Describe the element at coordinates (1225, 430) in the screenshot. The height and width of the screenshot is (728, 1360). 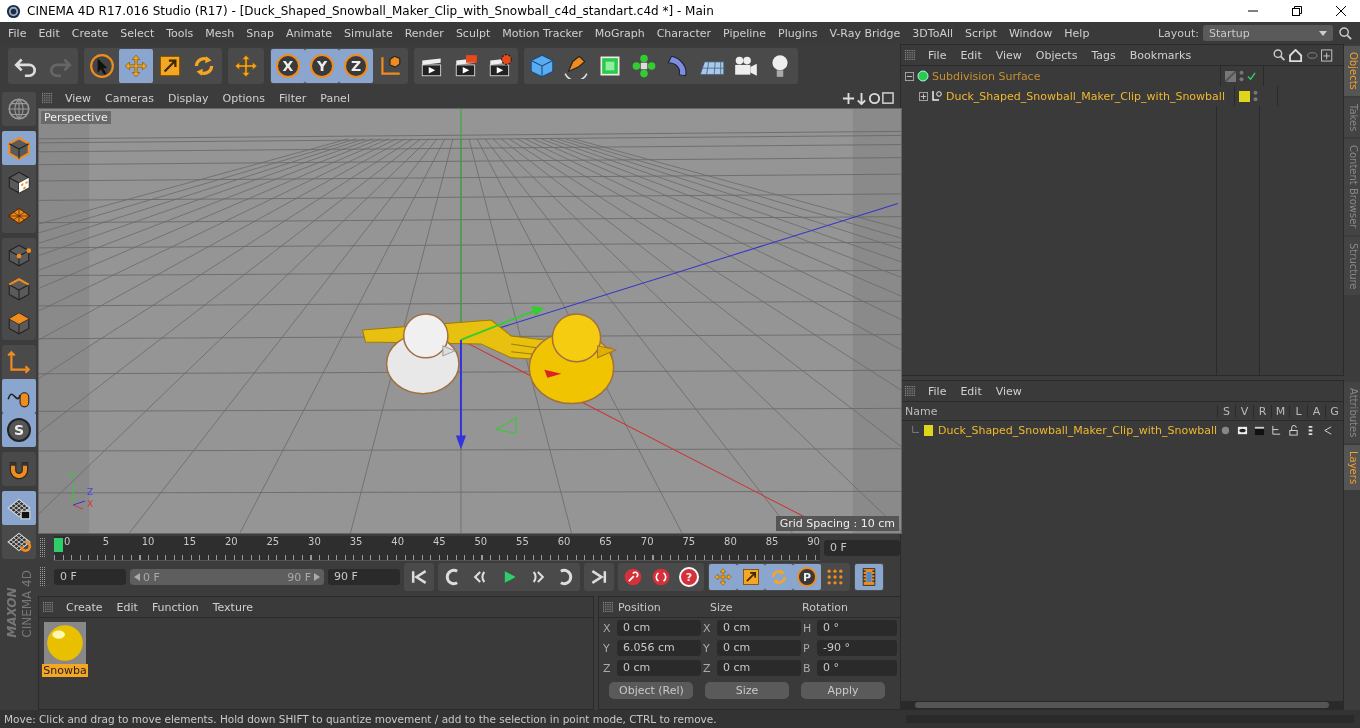
I see `solo-dot-icon` at that location.